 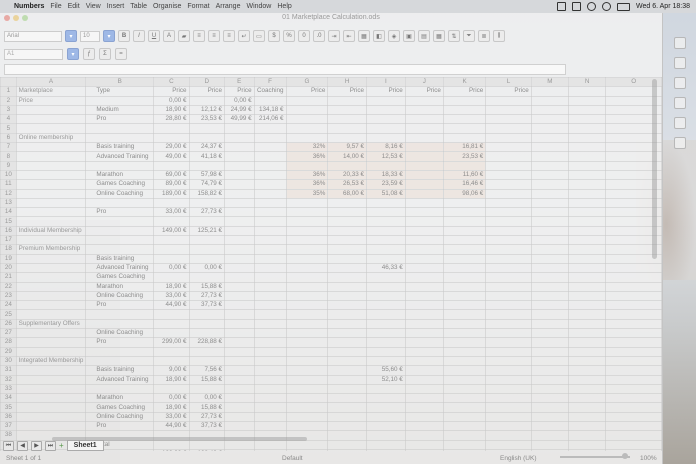 What do you see at coordinates (284, 6) in the screenshot?
I see `menu-help: Help` at bounding box center [284, 6].